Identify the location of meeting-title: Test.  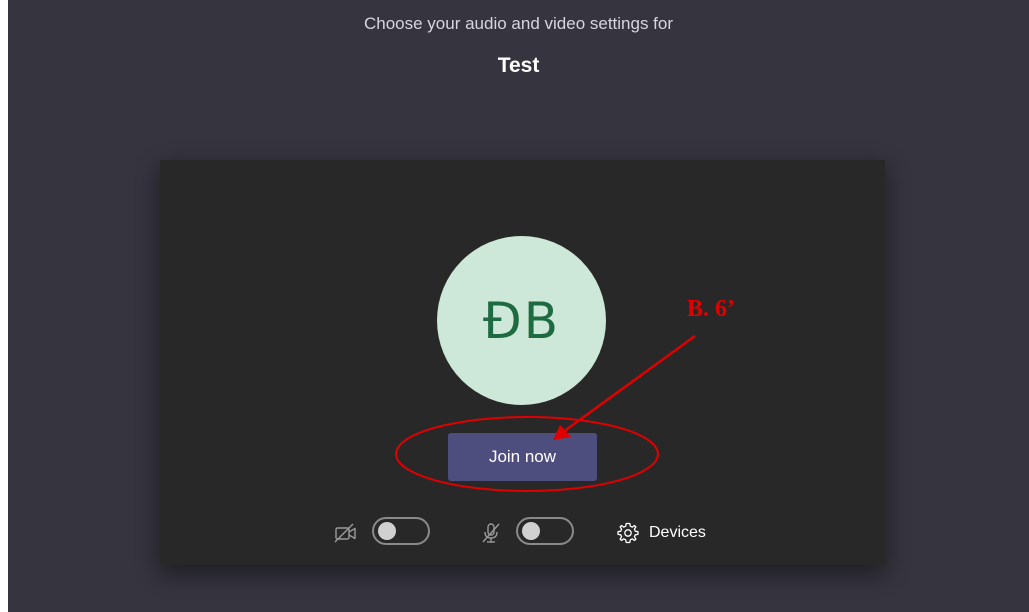
(518, 65).